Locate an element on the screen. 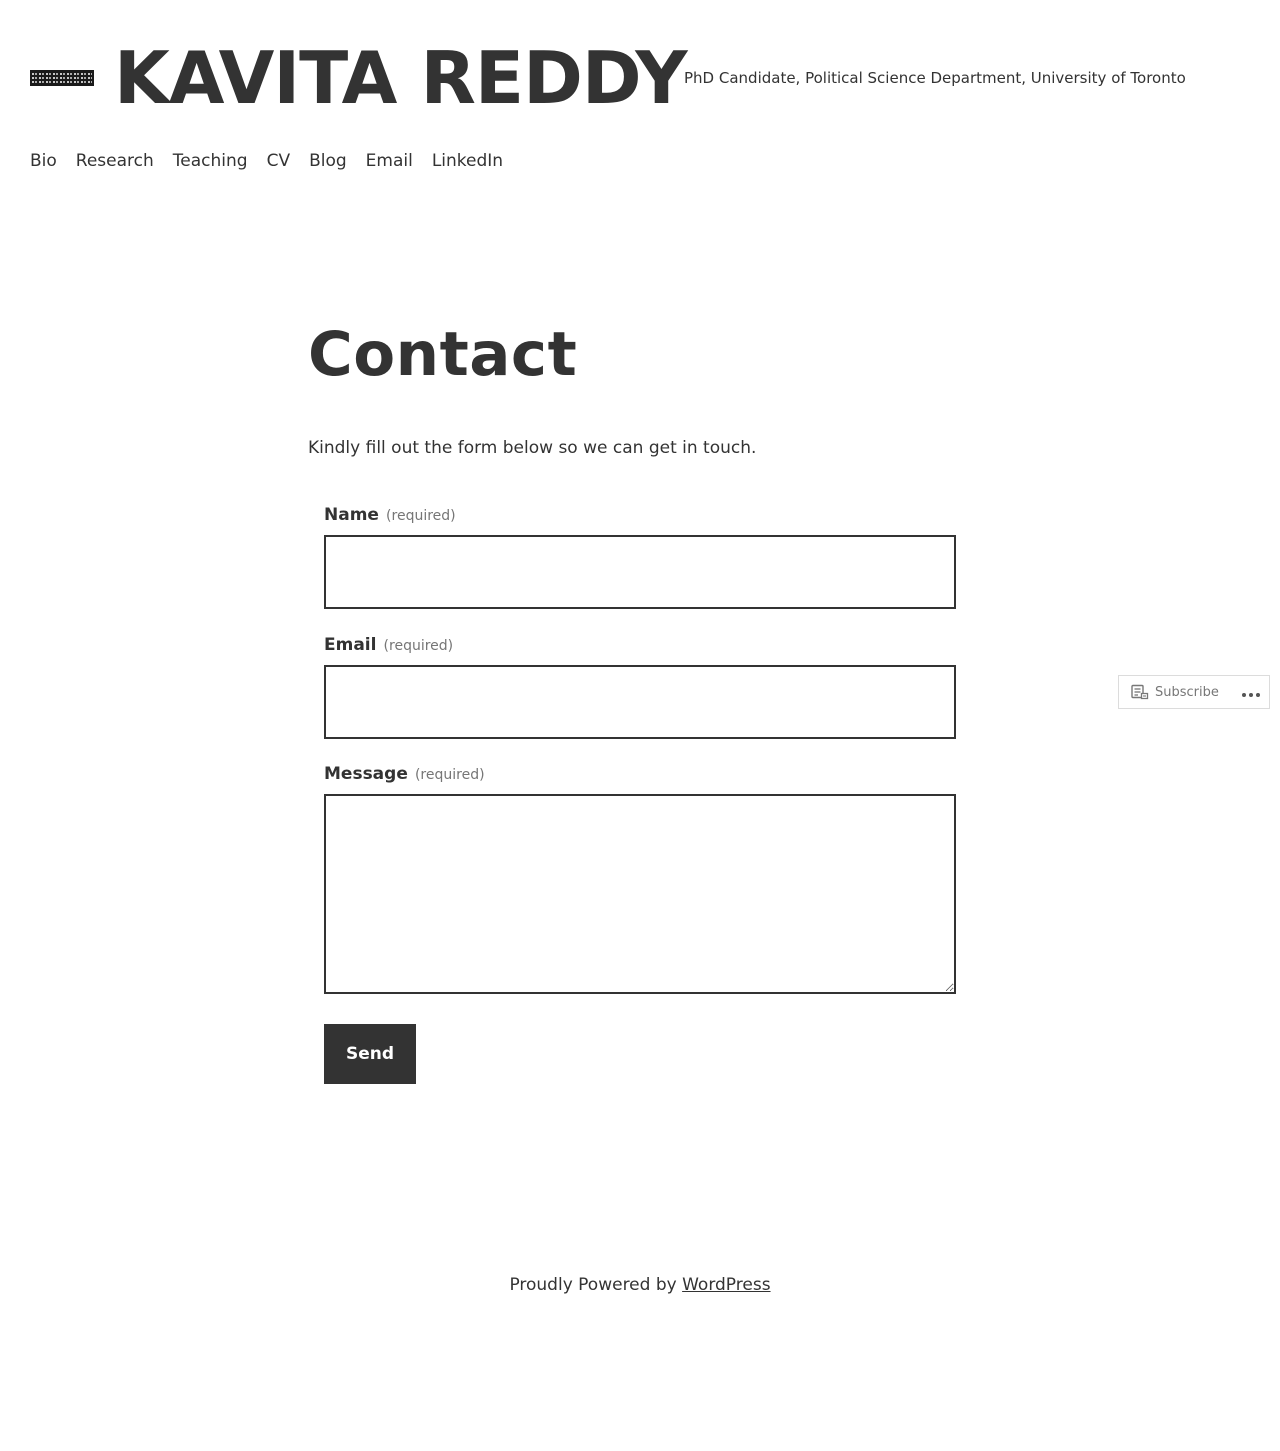 The image size is (1280, 1451). email-label-text: Email is located at coordinates (350, 645).